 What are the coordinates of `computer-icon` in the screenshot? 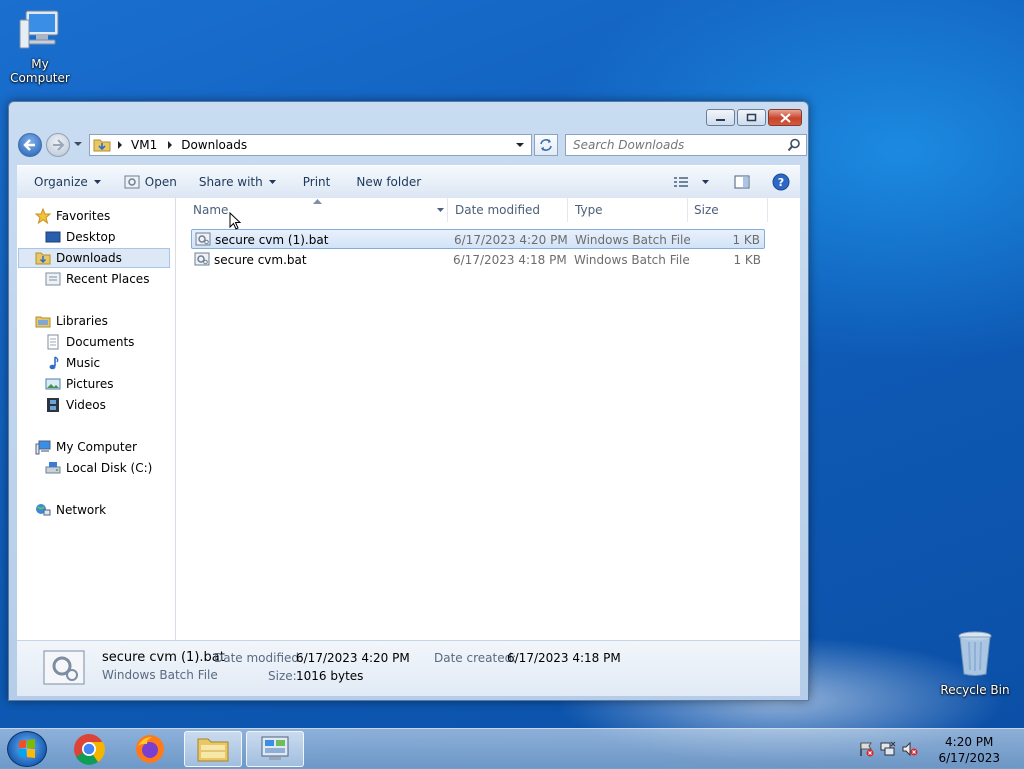 It's located at (39, 29).